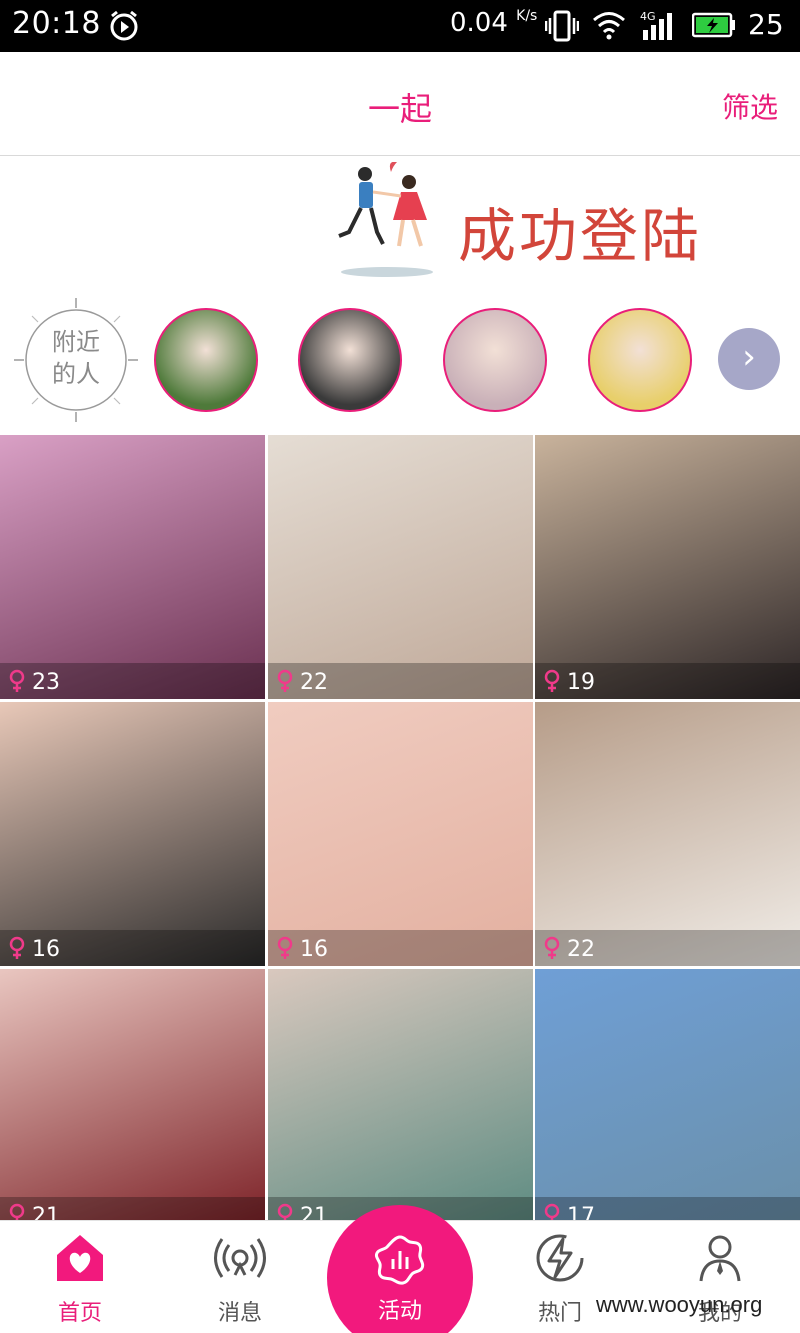 This screenshot has width=800, height=1333. I want to click on nearby-label-line2: 的人, so click(76, 374).